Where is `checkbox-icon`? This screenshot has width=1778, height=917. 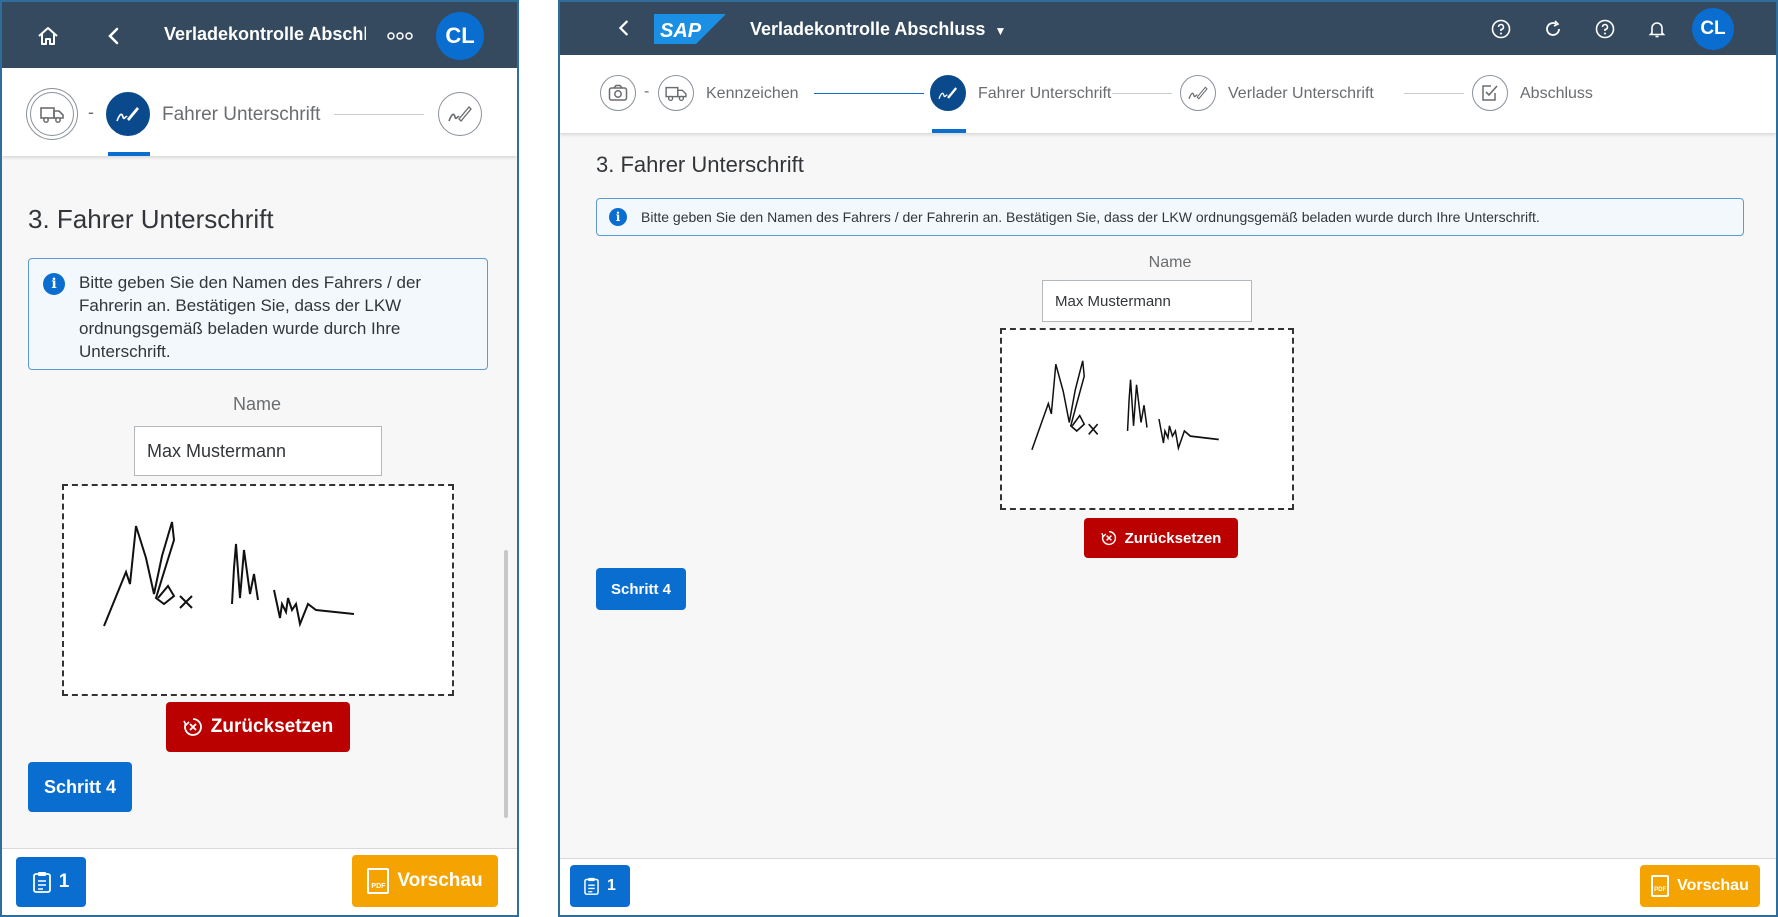 checkbox-icon is located at coordinates (1490, 93).